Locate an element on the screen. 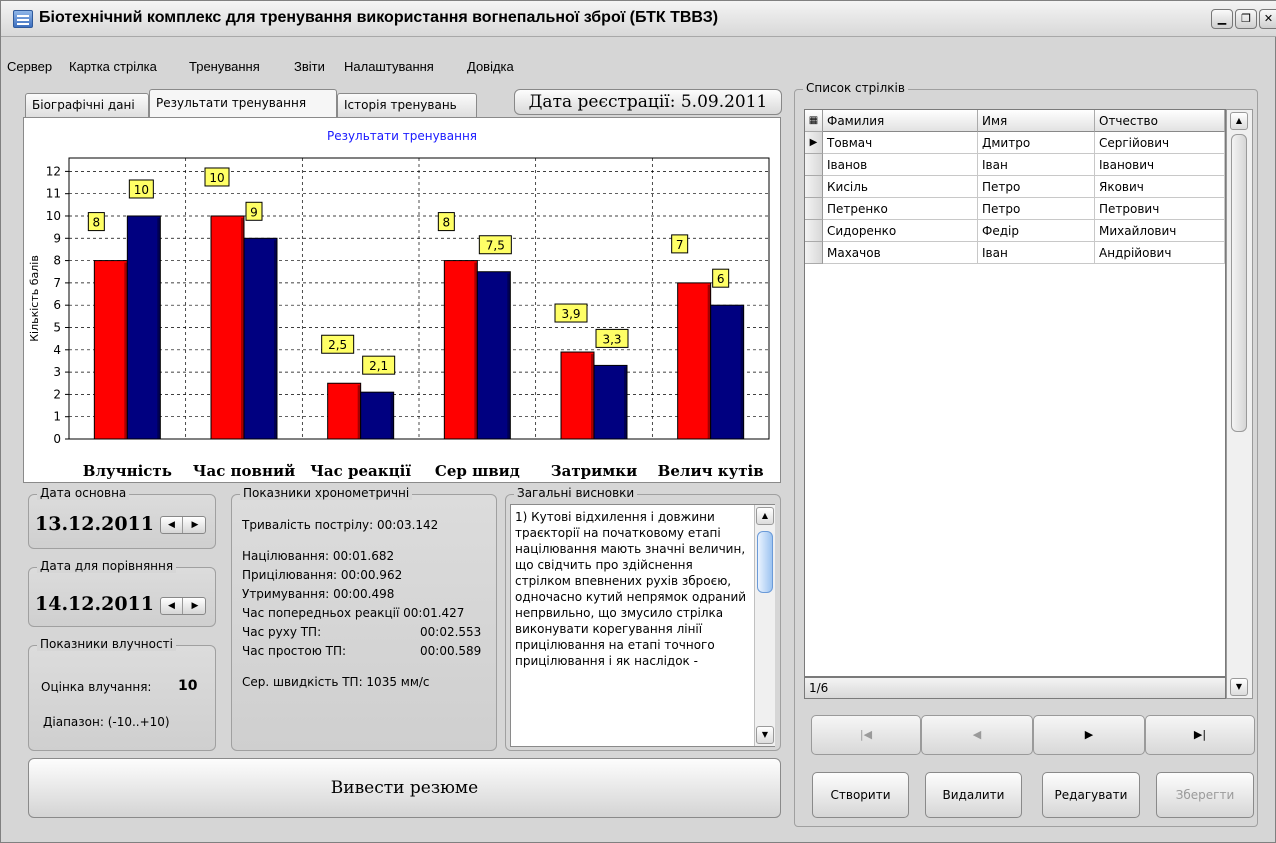  menu-training: Тренування is located at coordinates (224, 66).